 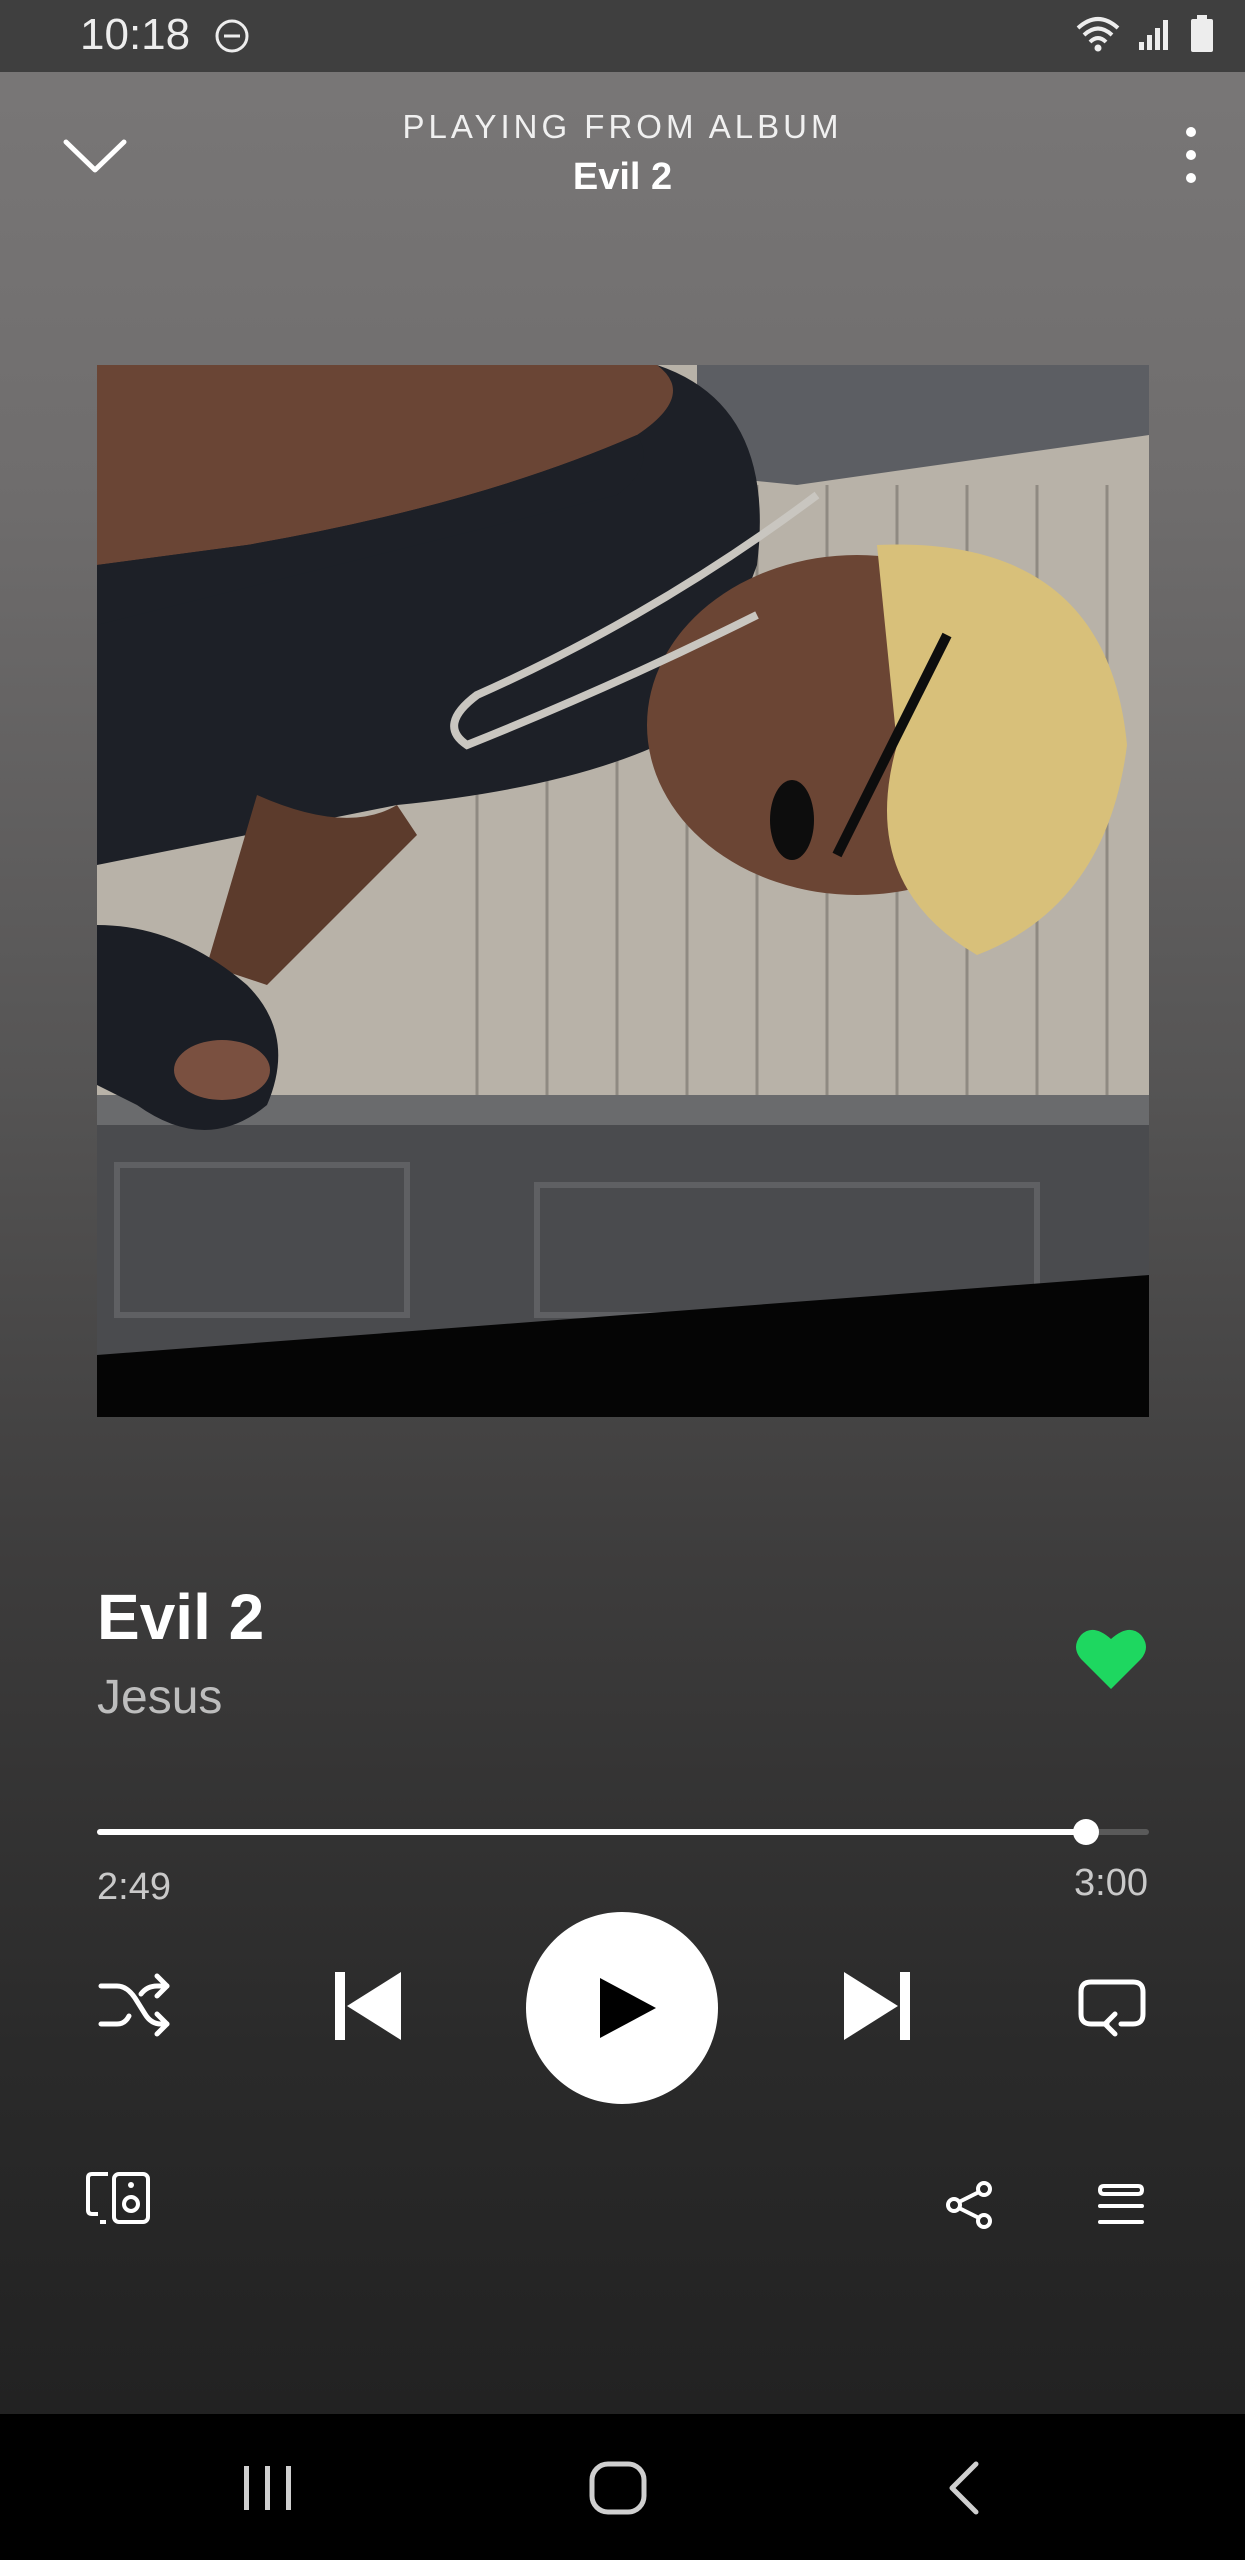 What do you see at coordinates (134, 2005) in the screenshot?
I see `shuffle-icon` at bounding box center [134, 2005].